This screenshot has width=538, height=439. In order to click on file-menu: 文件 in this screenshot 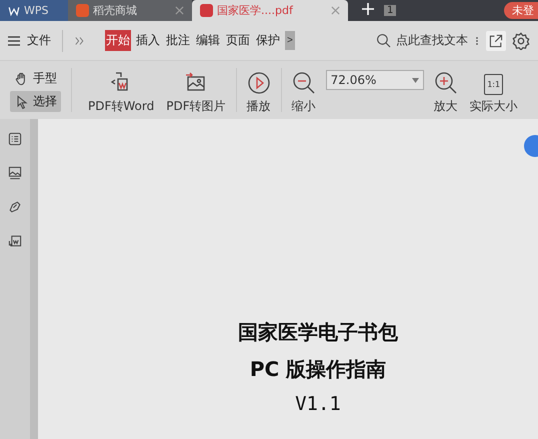, I will do `click(29, 40)`.